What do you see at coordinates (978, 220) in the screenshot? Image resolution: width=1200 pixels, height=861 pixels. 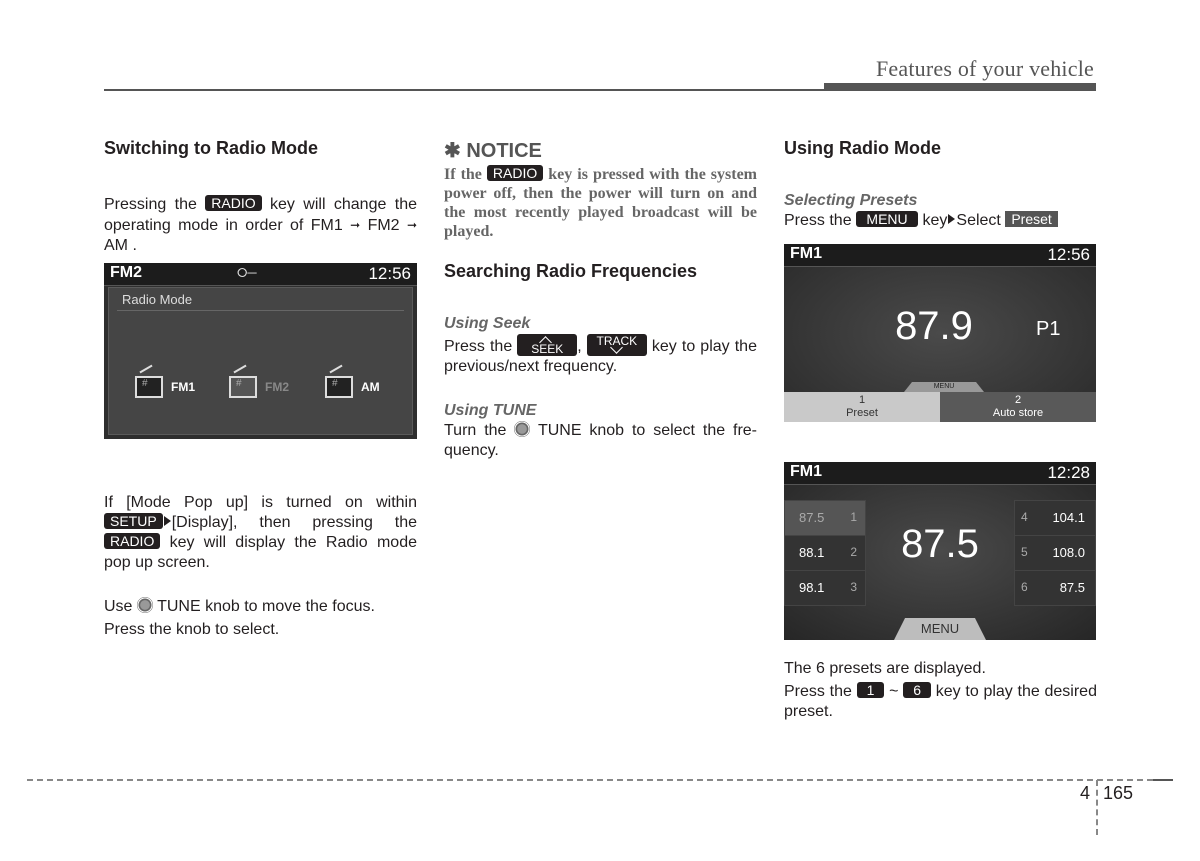 I see `text: Select` at bounding box center [978, 220].